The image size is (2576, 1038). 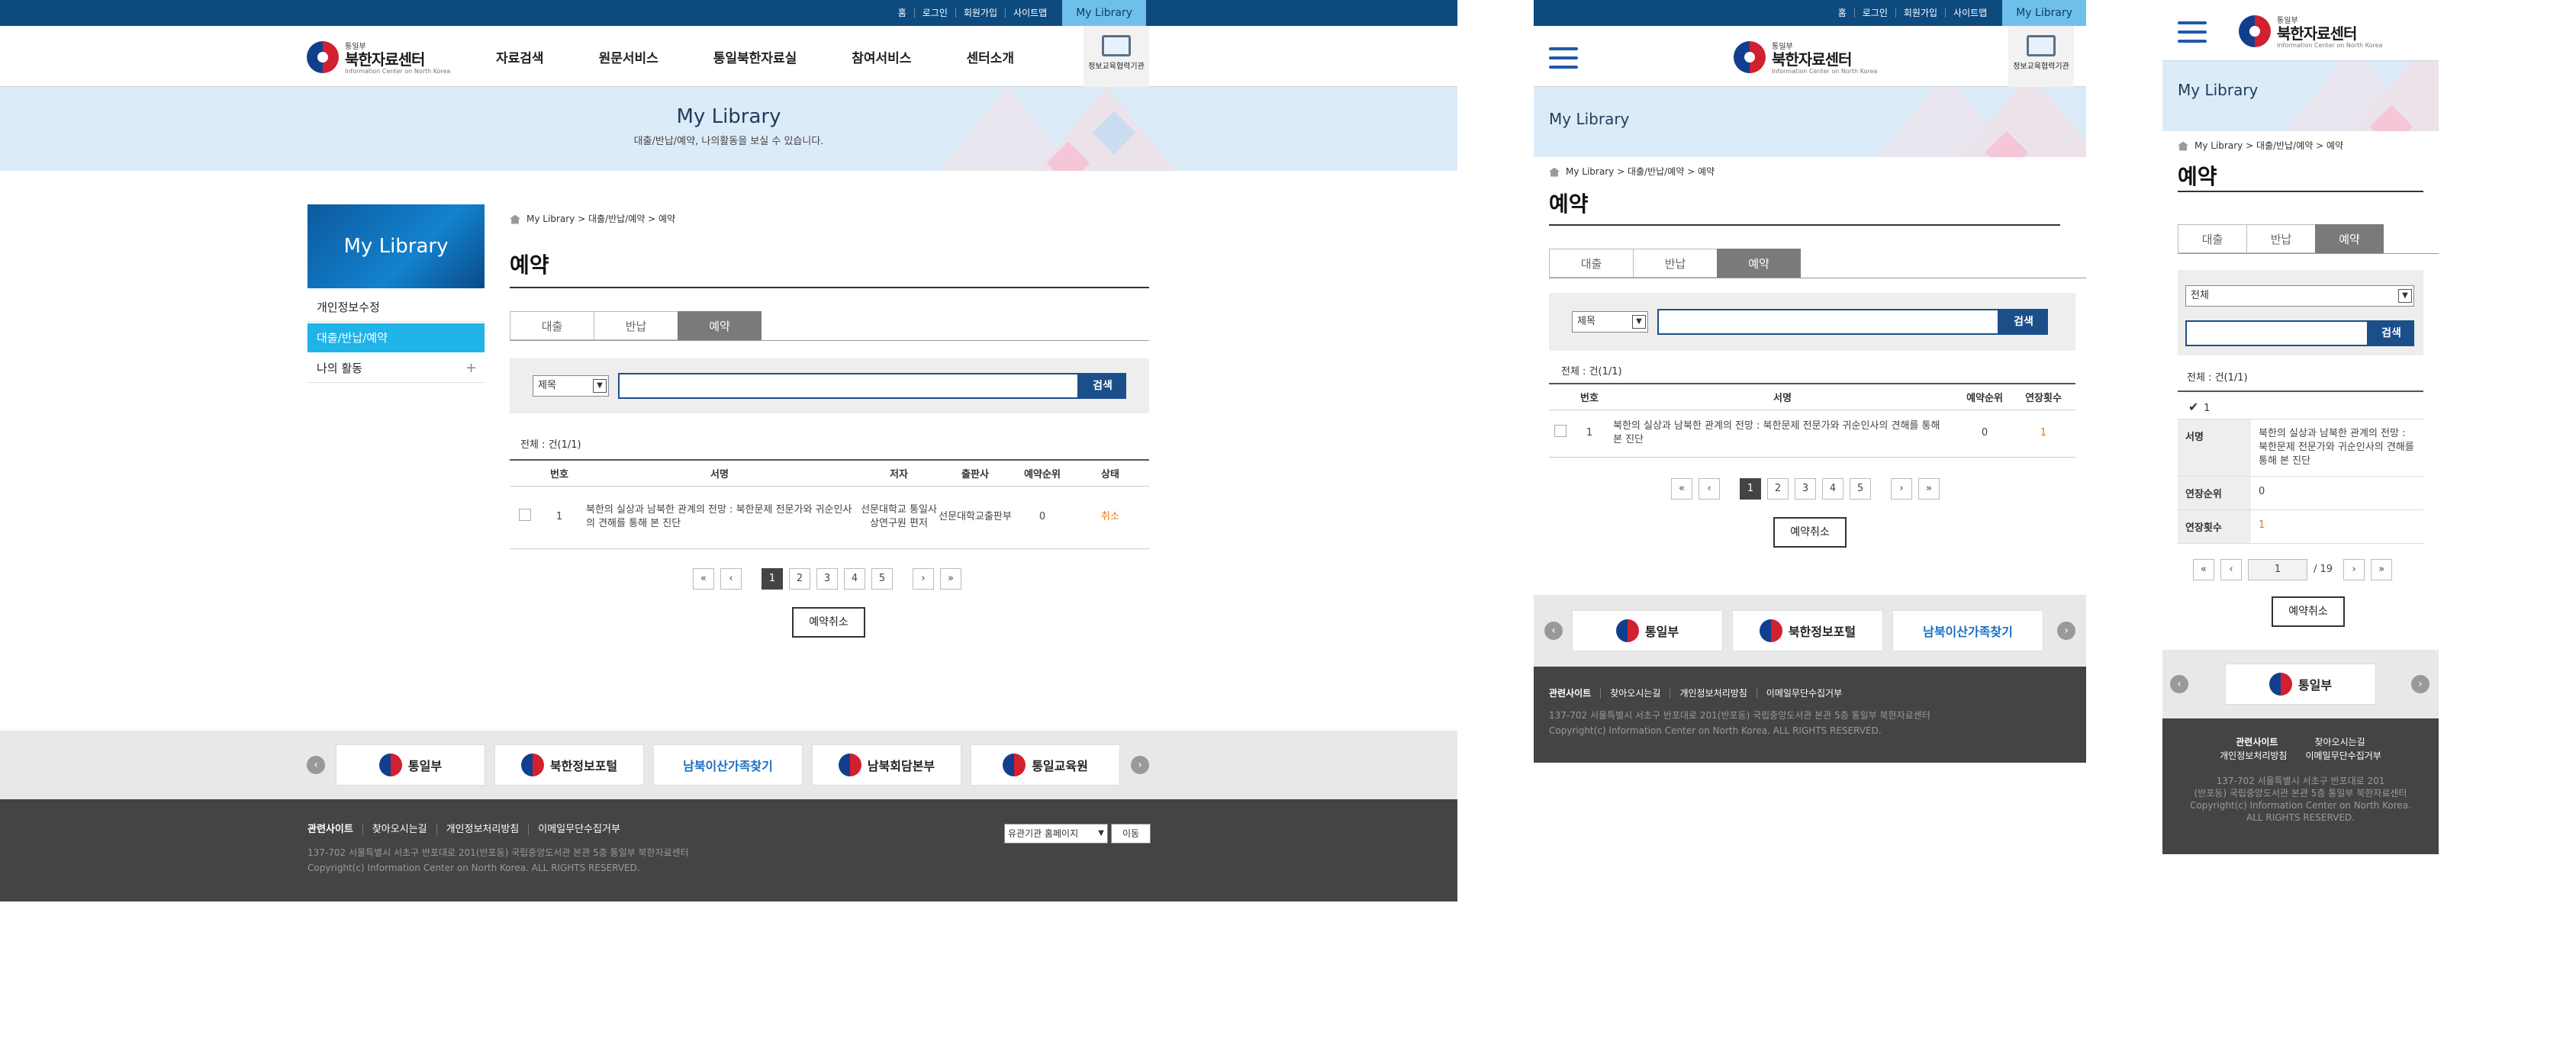 I want to click on nav-search: 자료검색, so click(x=520, y=56).